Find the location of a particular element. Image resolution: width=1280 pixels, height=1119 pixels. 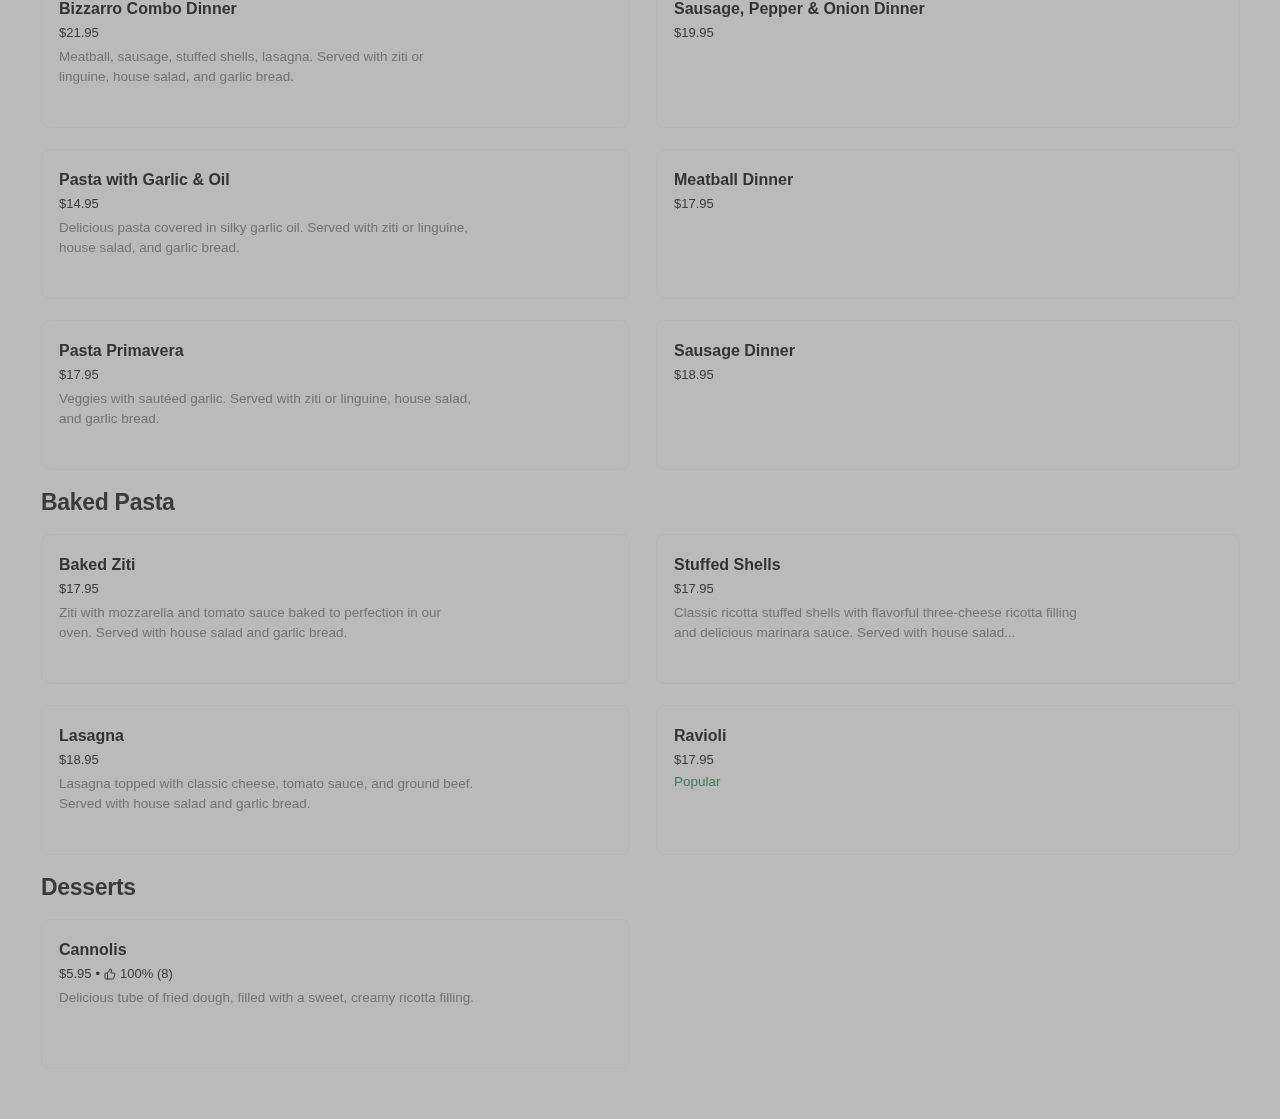

item-name: Sausage Dinner is located at coordinates (735, 351).